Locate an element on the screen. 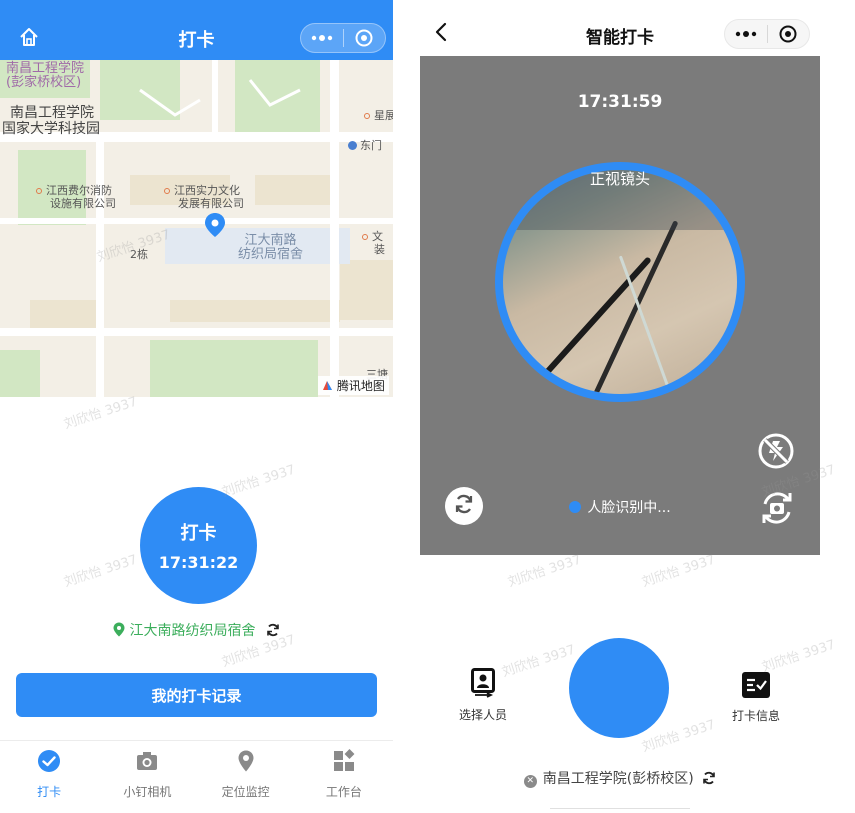 The image size is (855, 813). map-label-science-park: 国家大学科技园 is located at coordinates (51, 129).